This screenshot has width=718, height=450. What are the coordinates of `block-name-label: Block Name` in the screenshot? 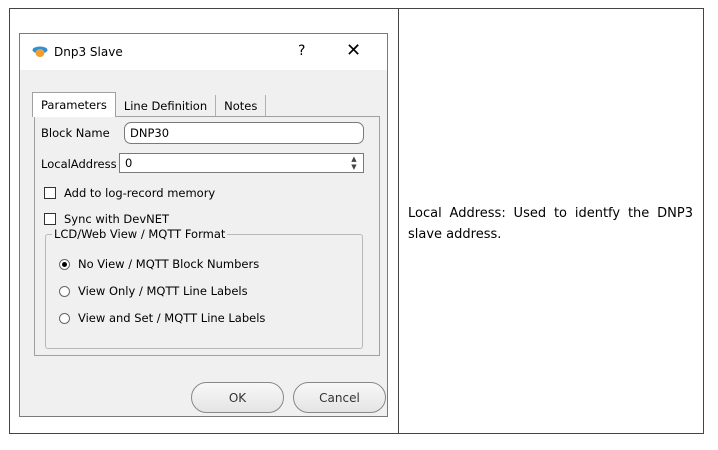 It's located at (75, 133).